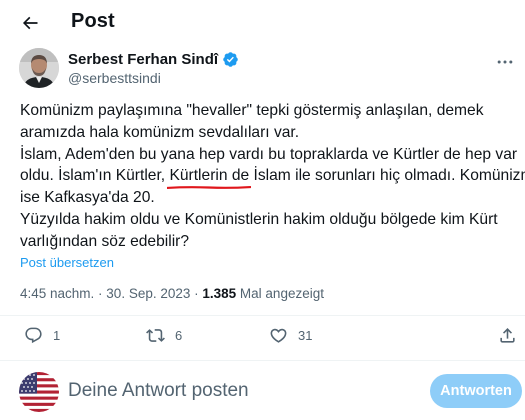 The image size is (525, 420). I want to click on more-icon, so click(505, 62).